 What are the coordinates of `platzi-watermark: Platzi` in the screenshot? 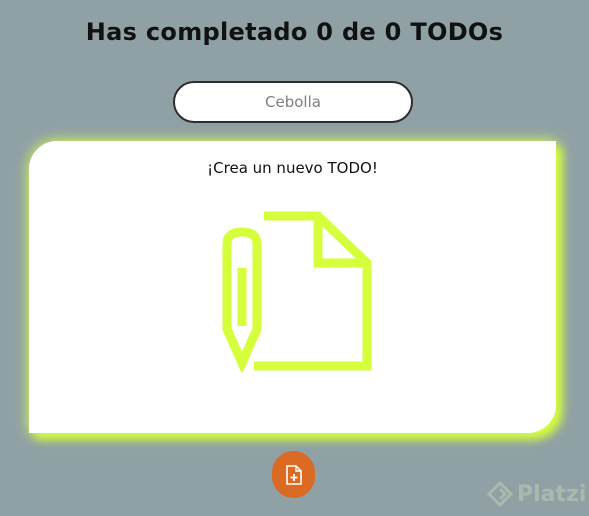 It's located at (536, 494).